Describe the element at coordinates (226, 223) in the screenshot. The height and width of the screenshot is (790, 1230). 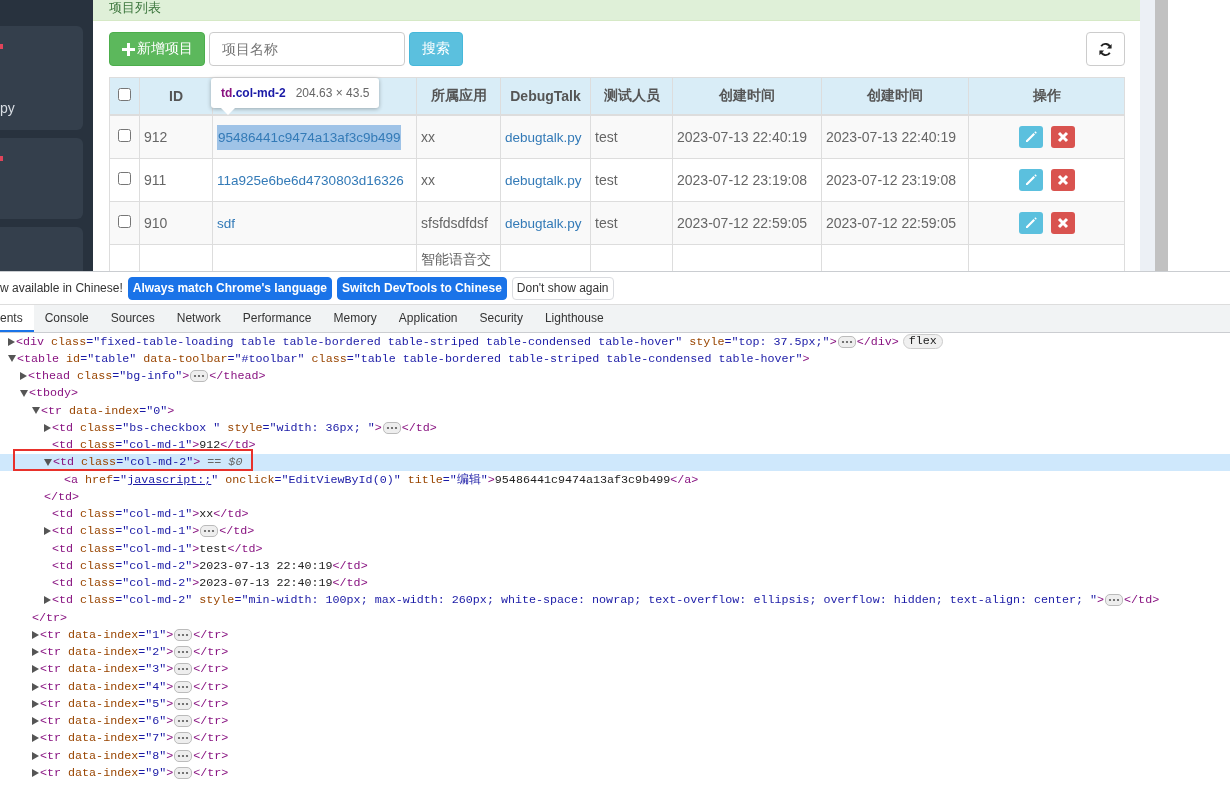
I see `project-link: sdf` at that location.